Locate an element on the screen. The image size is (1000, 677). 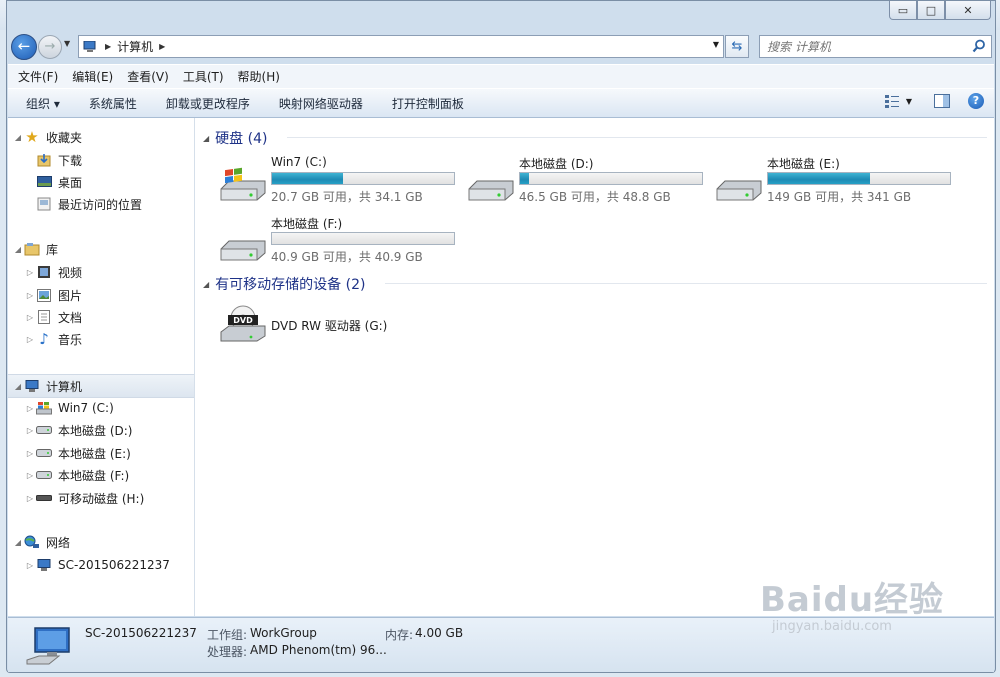
nav-item-pictures: ▷ 图片 is located at coordinates (101, 295).